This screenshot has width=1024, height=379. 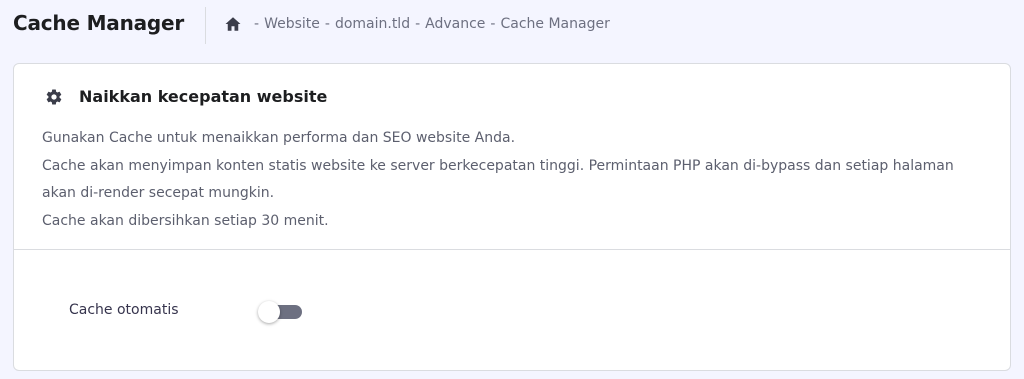 I want to click on breadcrumb-item-website: Website, so click(x=292, y=24).